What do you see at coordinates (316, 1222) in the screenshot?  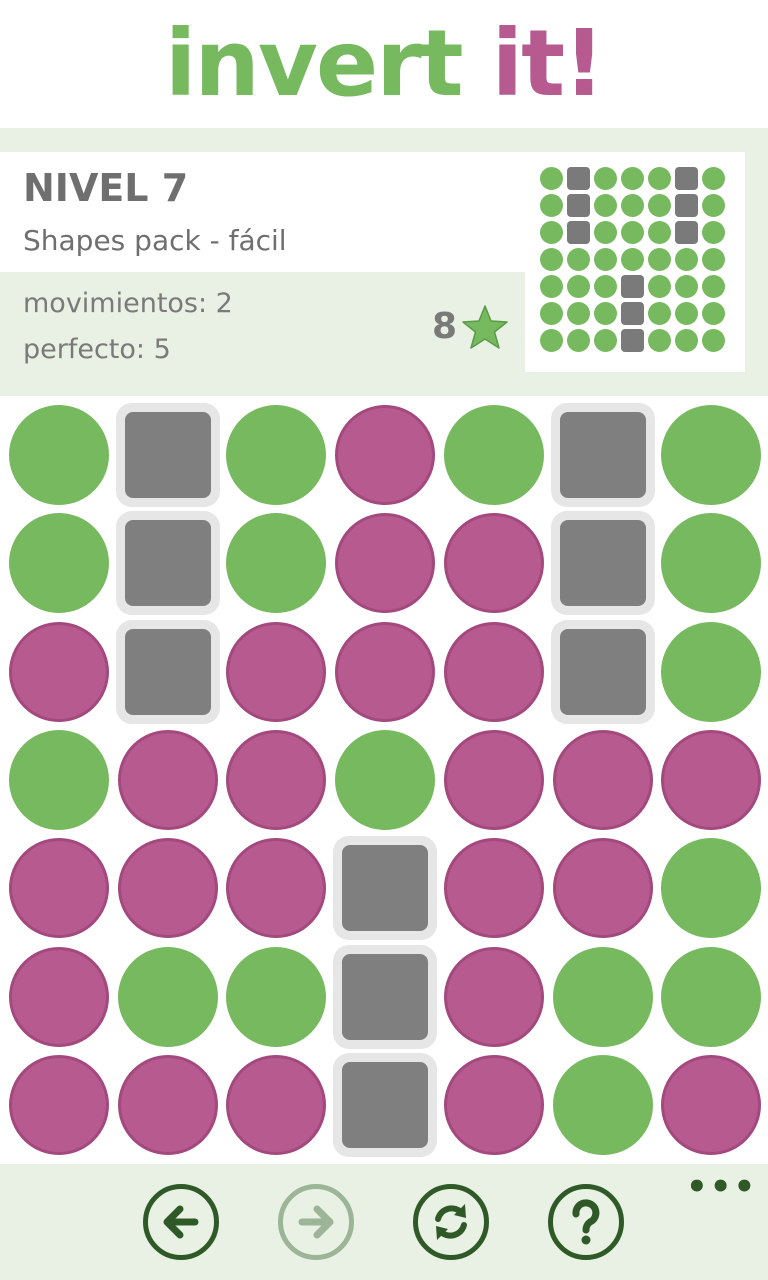 I see `forward-button` at bounding box center [316, 1222].